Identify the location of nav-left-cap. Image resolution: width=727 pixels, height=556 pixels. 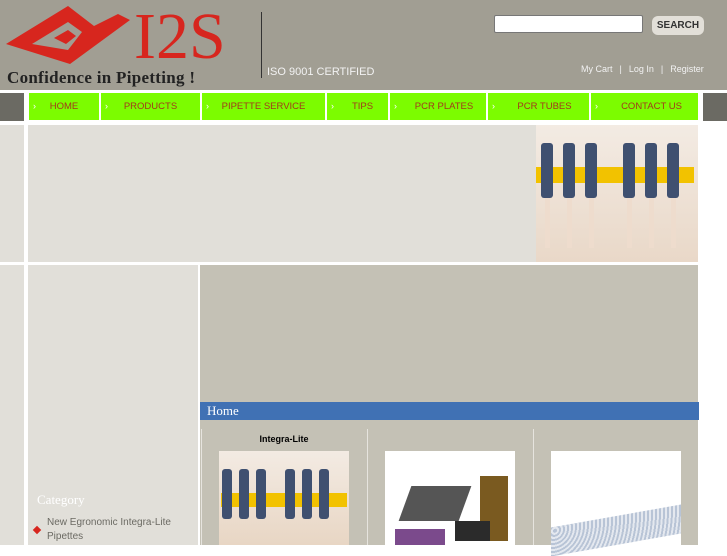
(12, 107).